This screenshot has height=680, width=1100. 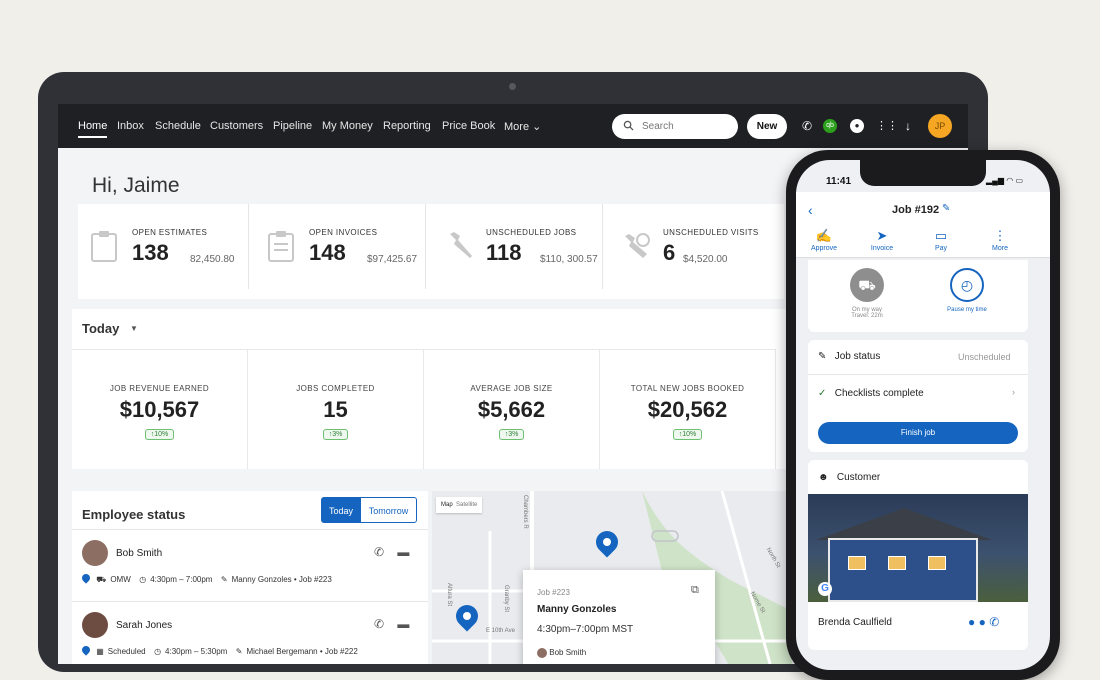 What do you see at coordinates (130, 126) in the screenshot?
I see `nav-inbox: Inbox` at bounding box center [130, 126].